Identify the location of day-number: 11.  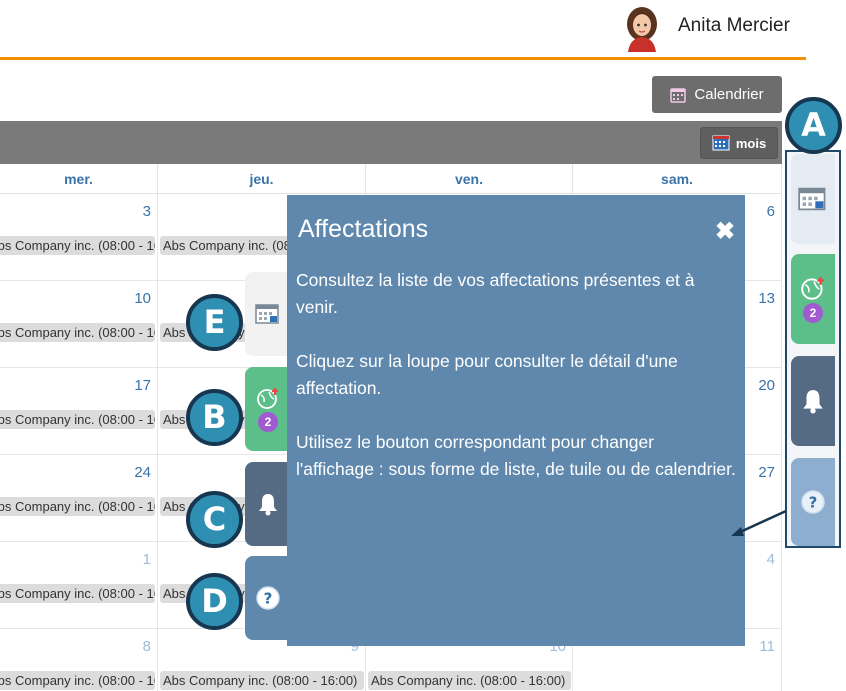
(767, 646).